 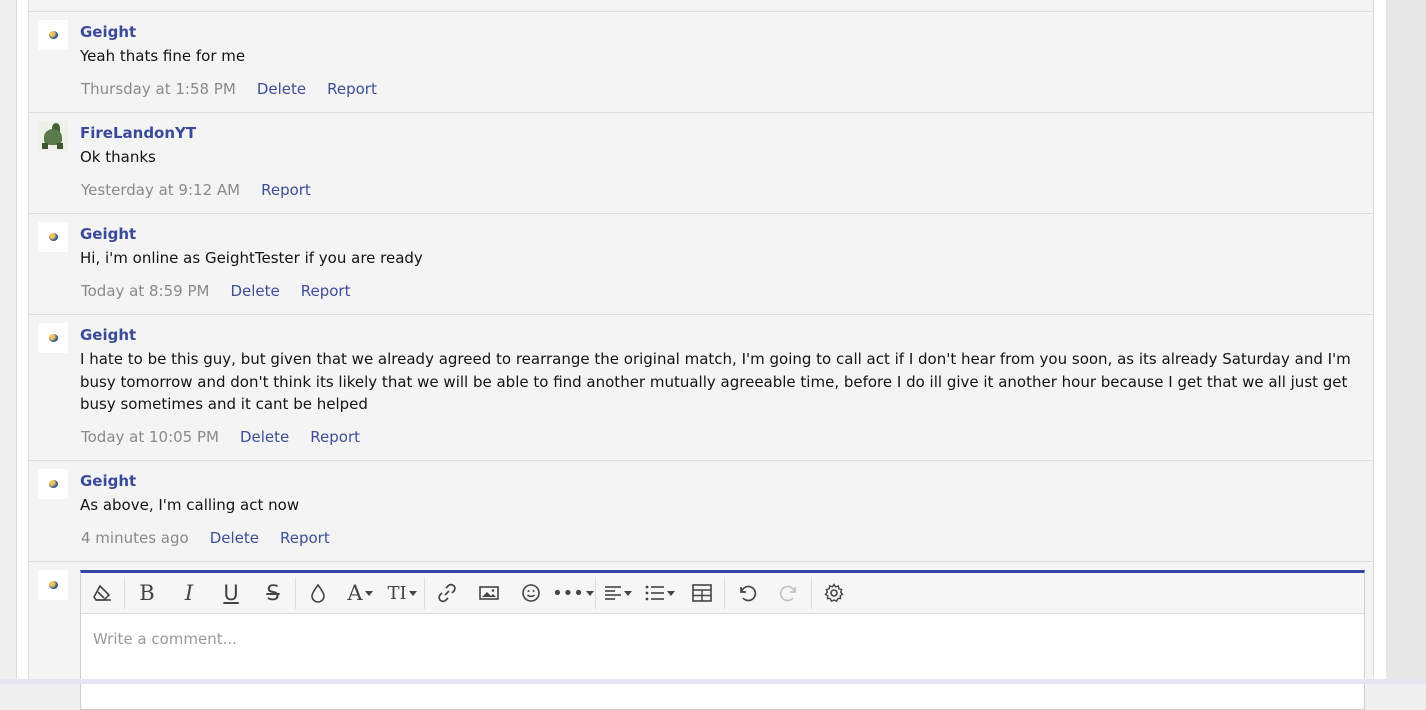 What do you see at coordinates (163, 56) in the screenshot?
I see `comment-text: Yeah thats fine for me` at bounding box center [163, 56].